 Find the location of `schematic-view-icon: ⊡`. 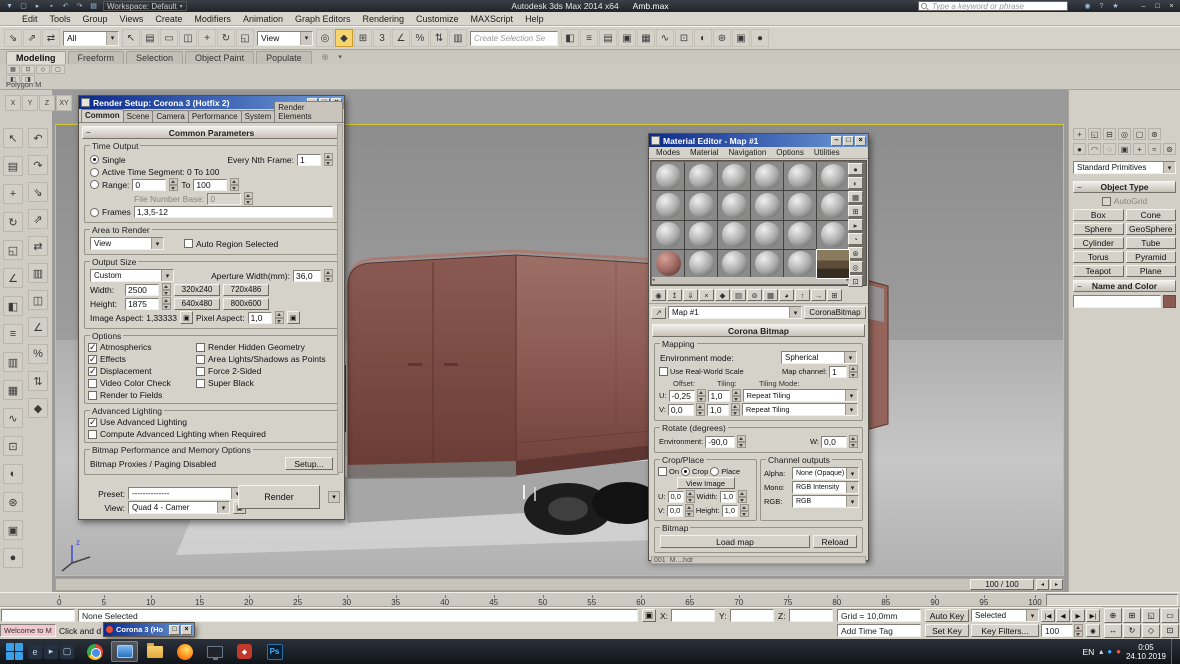

schematic-view-icon: ⊡ is located at coordinates (684, 38).